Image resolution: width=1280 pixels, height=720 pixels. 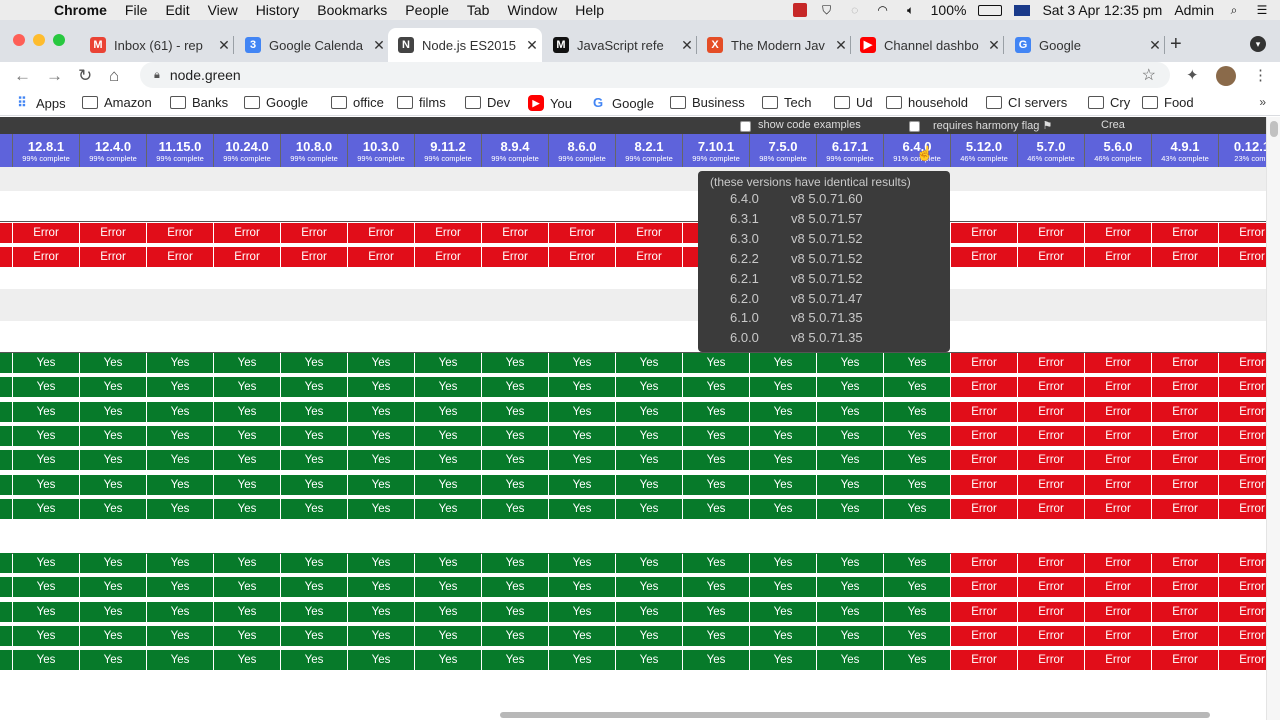 I want to click on version-column-header: 9.11.2 99% complete, so click(x=448, y=150).